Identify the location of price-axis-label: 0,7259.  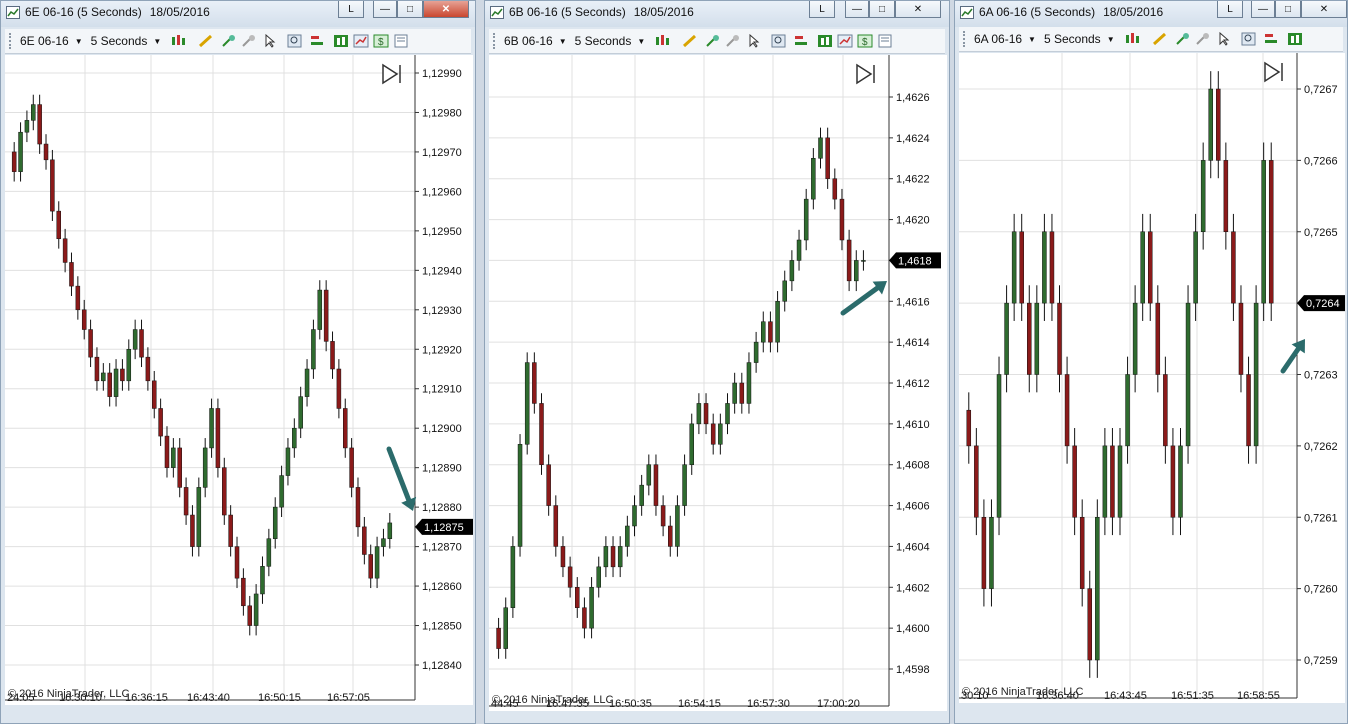
(1321, 661).